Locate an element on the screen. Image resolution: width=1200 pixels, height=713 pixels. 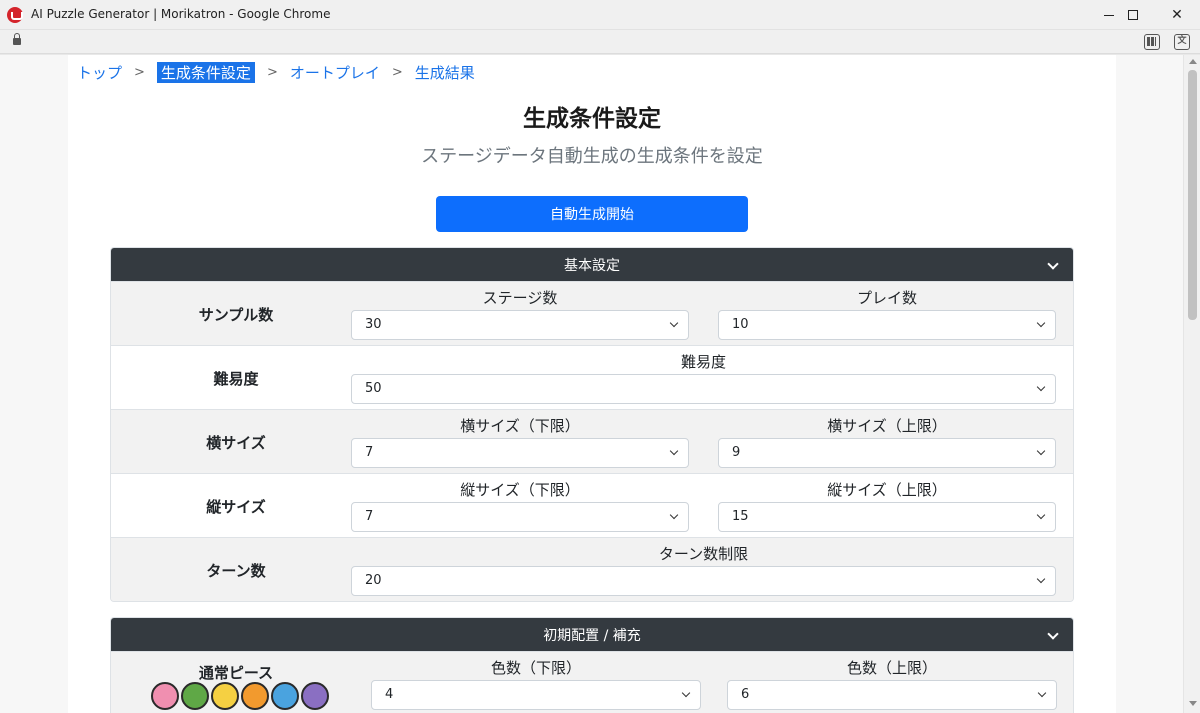
setting-row-sample-count: サンプル数 ステージ数 30 プレイ数 10 is located at coordinates (592, 313).